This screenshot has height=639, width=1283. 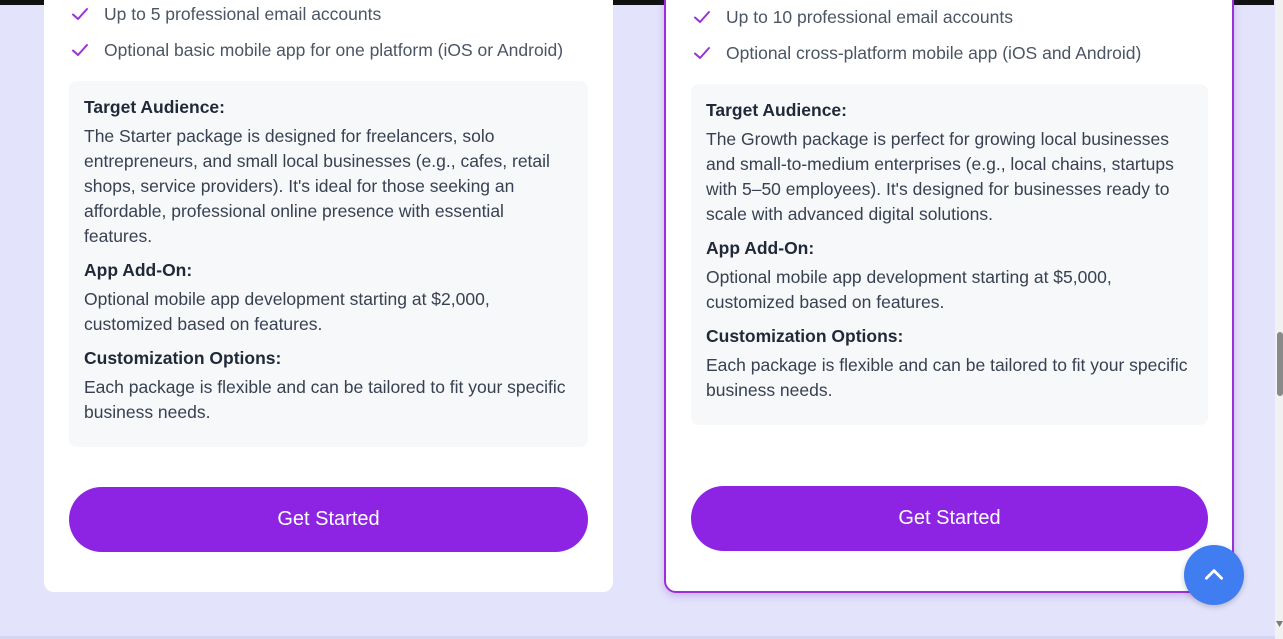 I want to click on scroll-to-top-button, so click(x=1214, y=575).